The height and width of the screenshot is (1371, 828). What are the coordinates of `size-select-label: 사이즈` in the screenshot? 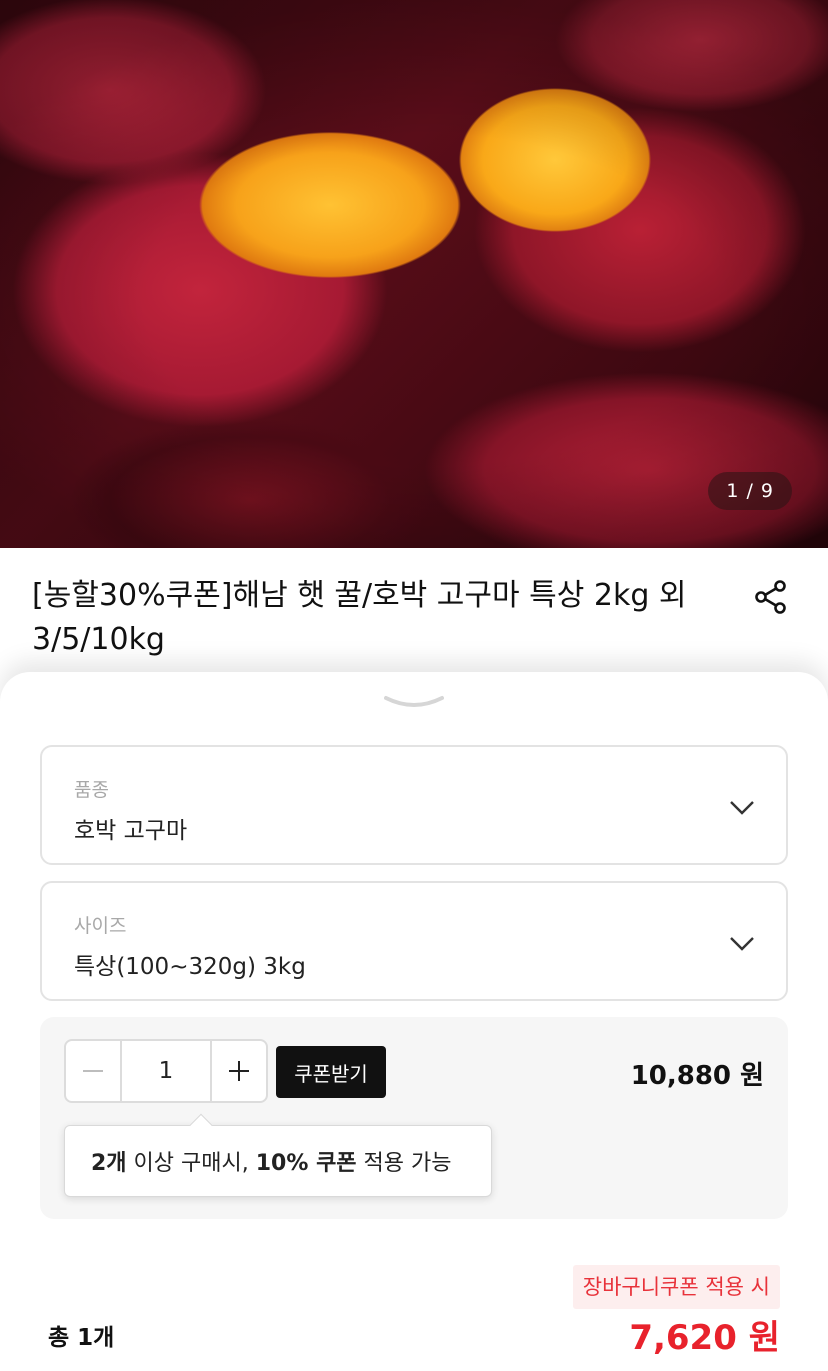 It's located at (100, 926).